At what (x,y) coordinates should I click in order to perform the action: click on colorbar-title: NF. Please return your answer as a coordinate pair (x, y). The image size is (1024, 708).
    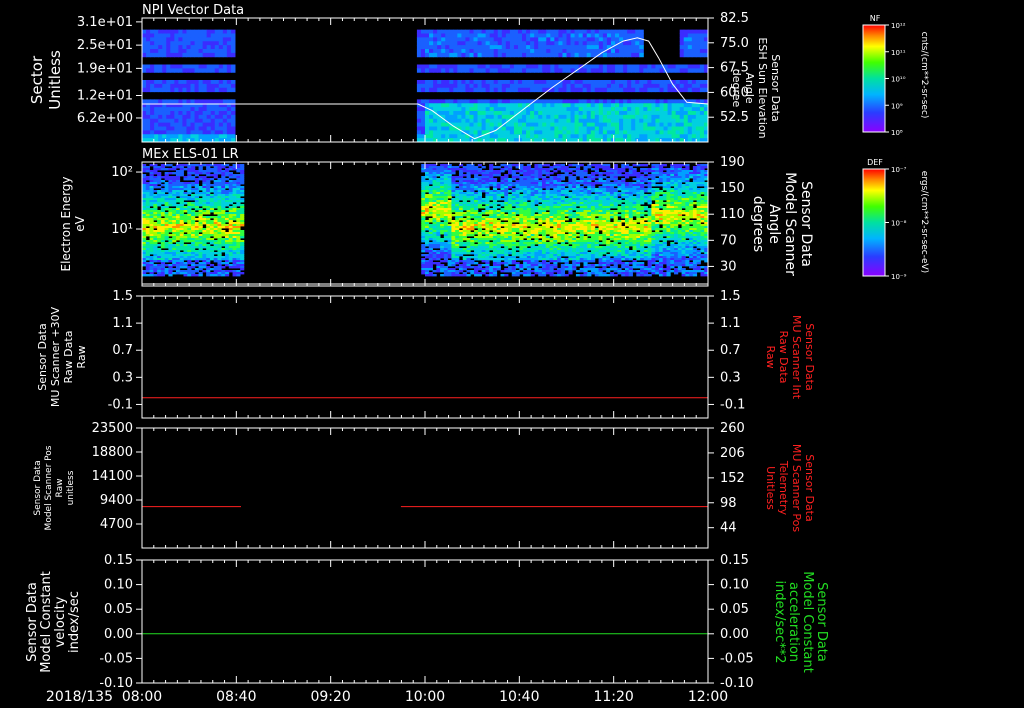
    Looking at the image, I should click on (875, 18).